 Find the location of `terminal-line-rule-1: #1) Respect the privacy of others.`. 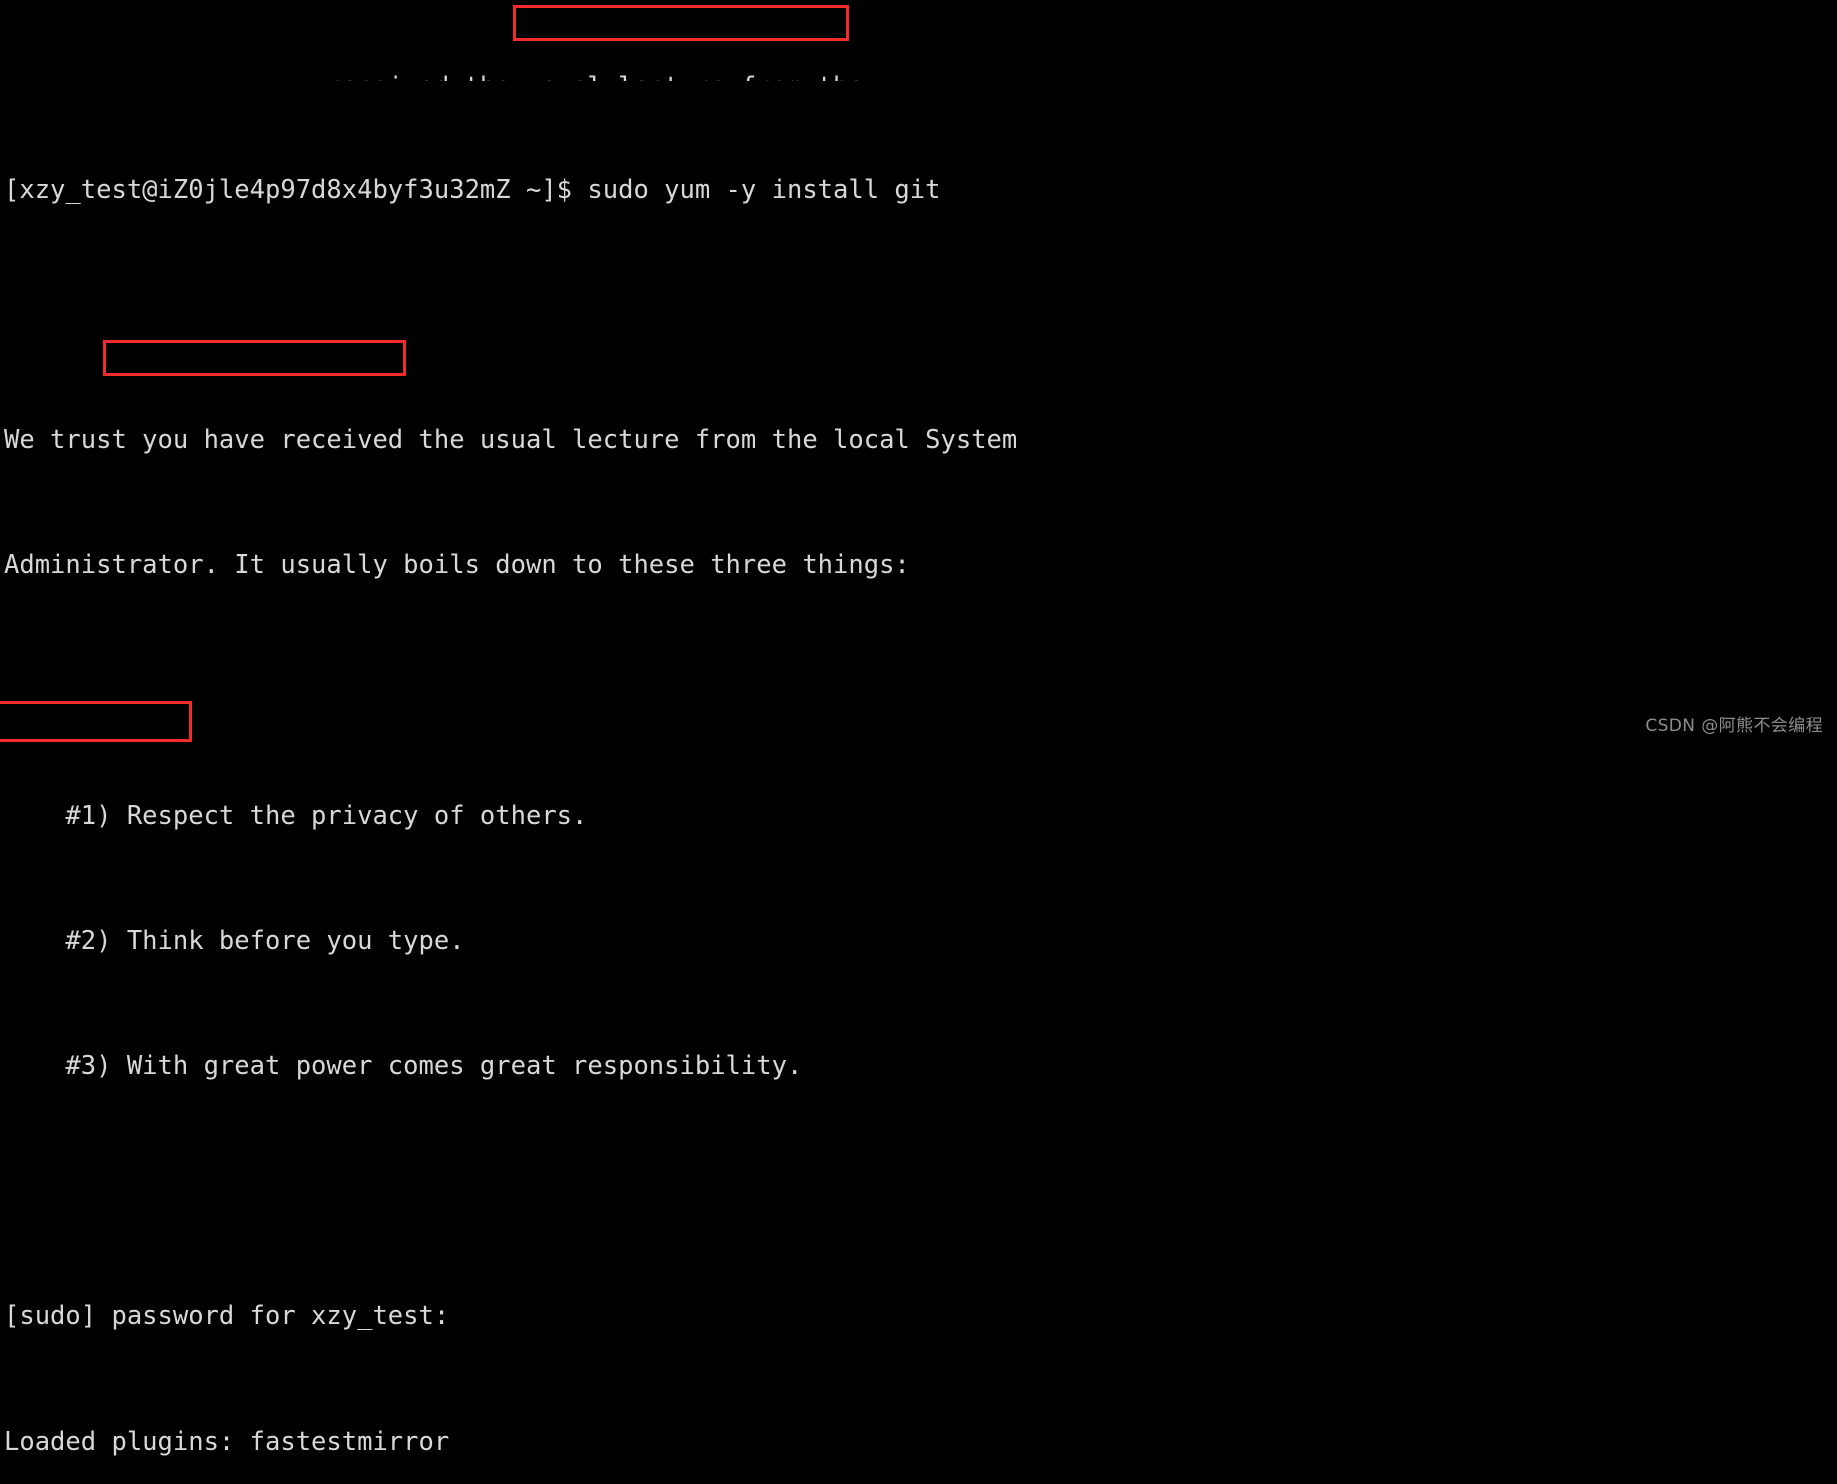

terminal-line-rule-1: #1) Respect the privacy of others. is located at coordinates (296, 815).